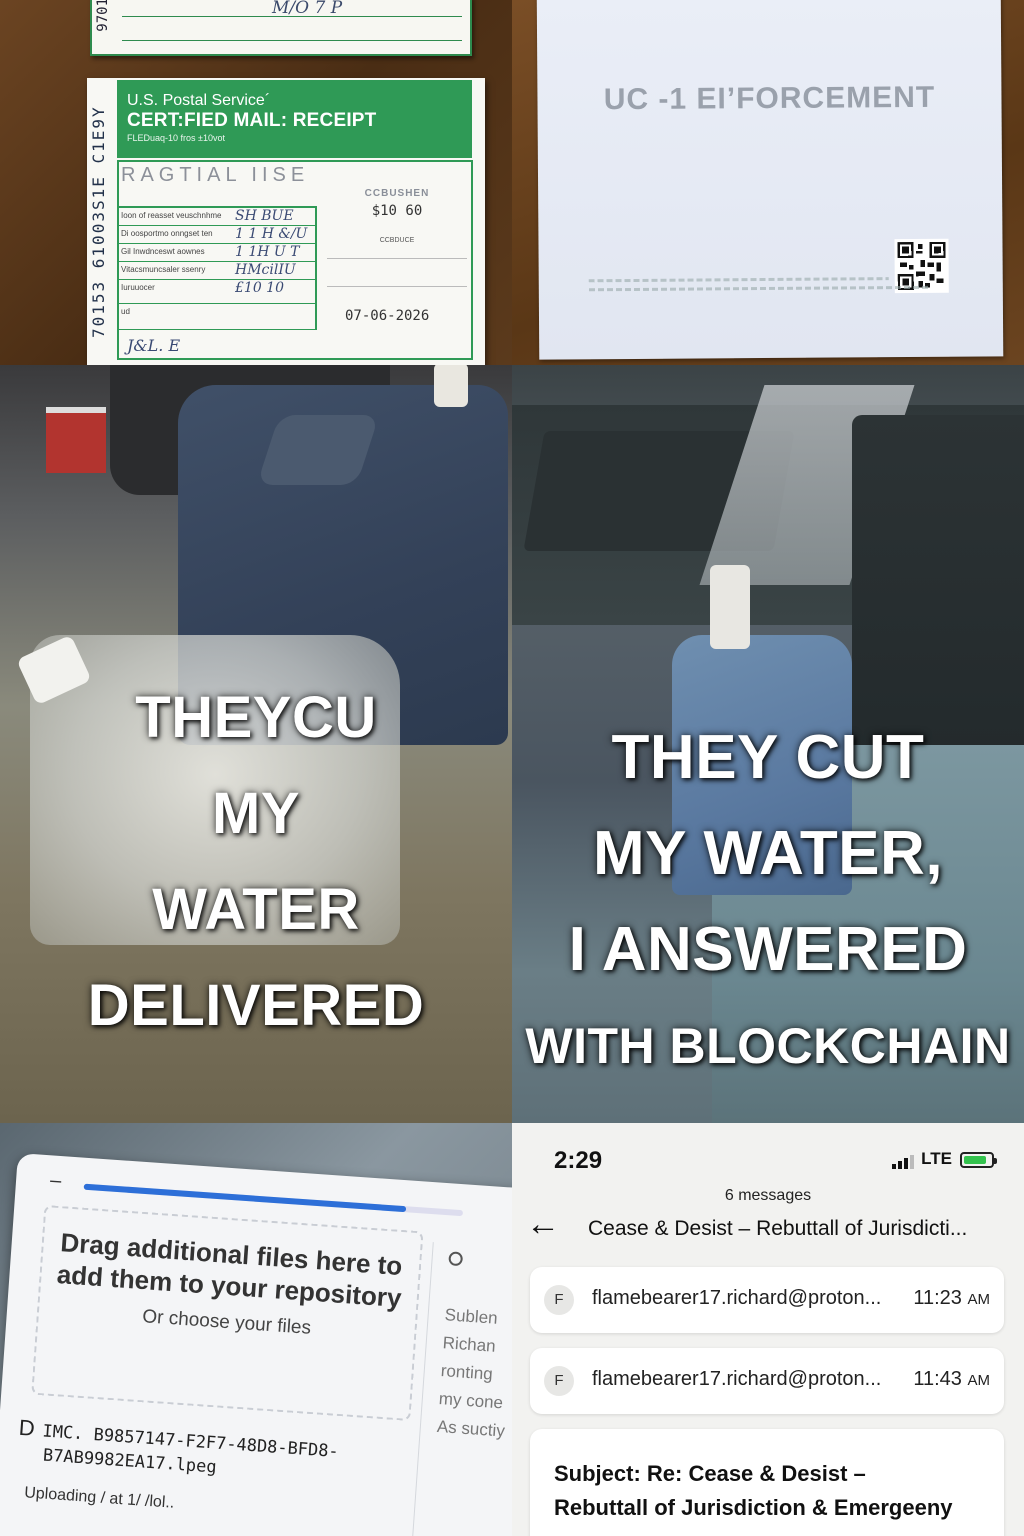  What do you see at coordinates (217, 271) in the screenshot?
I see `receipt-row: Vitacsmuncsaler ssenry HMcilIU` at bounding box center [217, 271].